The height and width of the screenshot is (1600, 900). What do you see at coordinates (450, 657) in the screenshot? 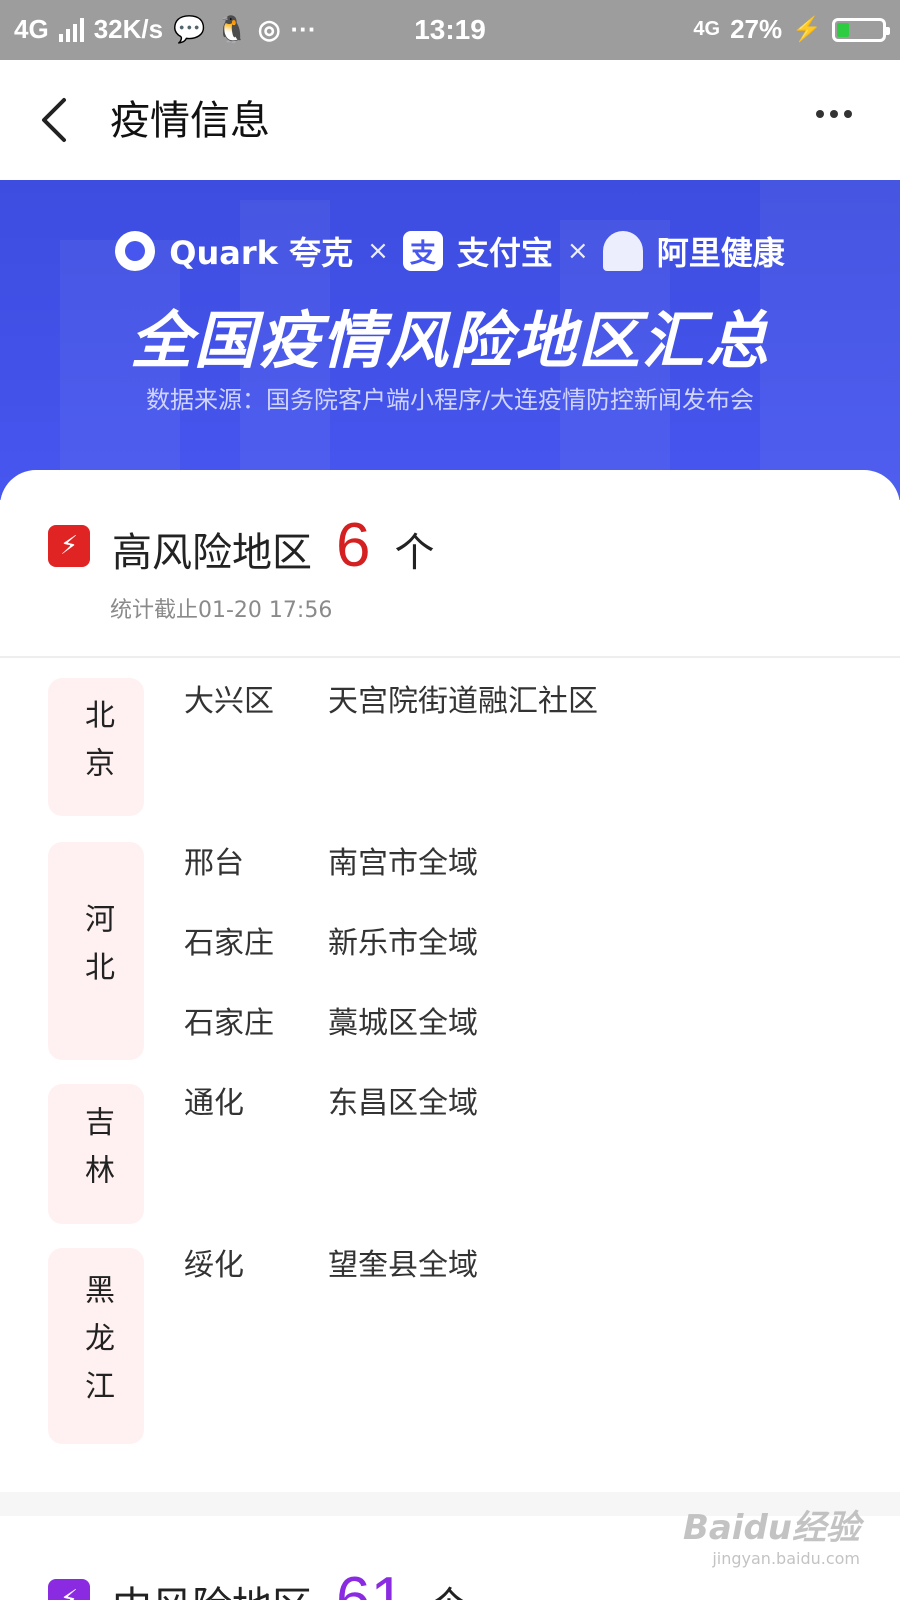
I see `divider` at bounding box center [450, 657].